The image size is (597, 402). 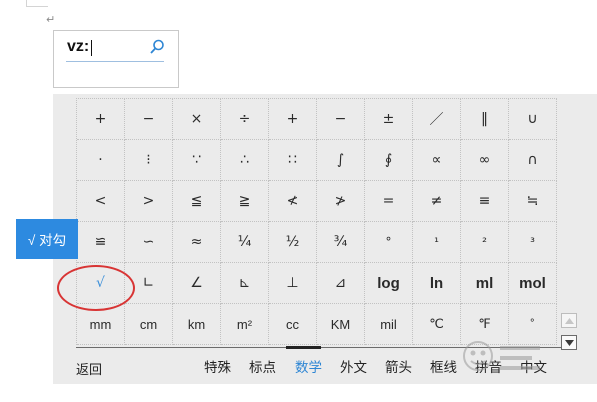 I want to click on symbol-cell: ≦, so click(x=197, y=201).